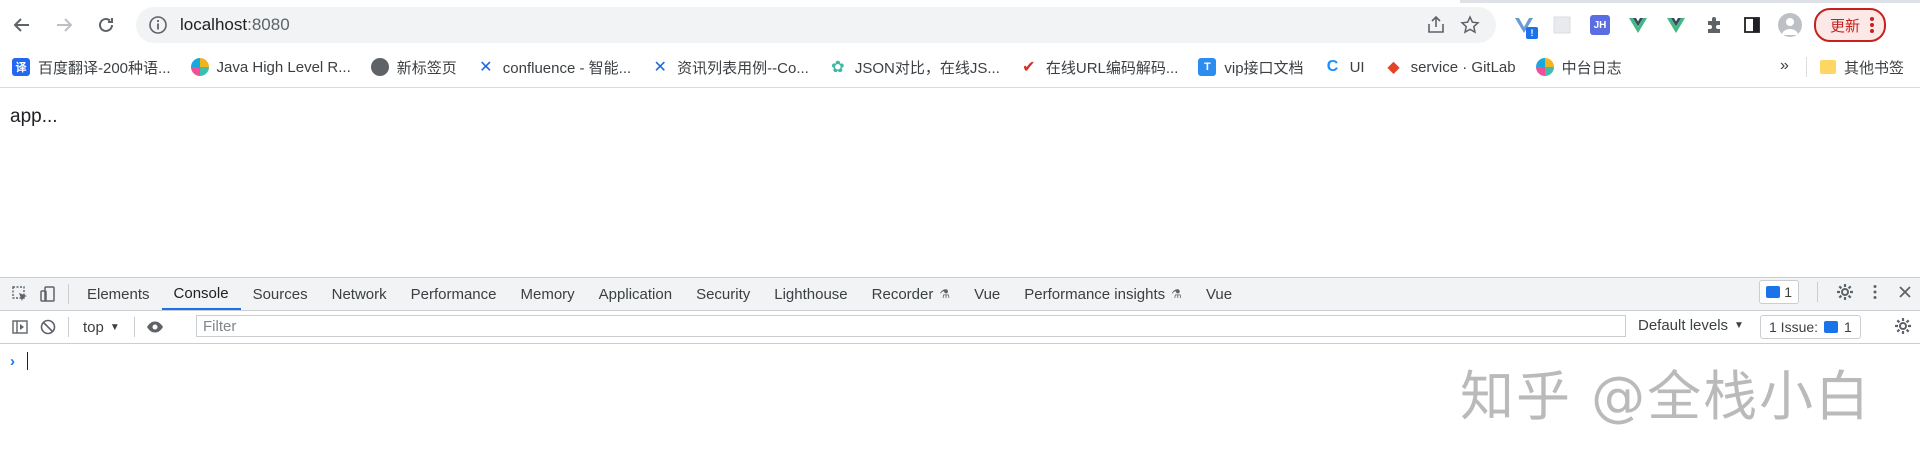 The height and width of the screenshot is (470, 1920). I want to click on info-icon, so click(158, 25).